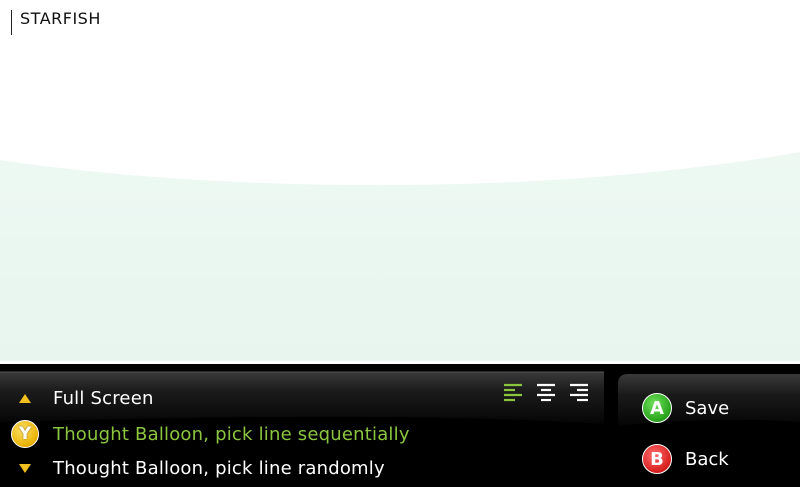 Image resolution: width=800 pixels, height=487 pixels. What do you see at coordinates (578, 393) in the screenshot?
I see `align-right-icon` at bounding box center [578, 393].